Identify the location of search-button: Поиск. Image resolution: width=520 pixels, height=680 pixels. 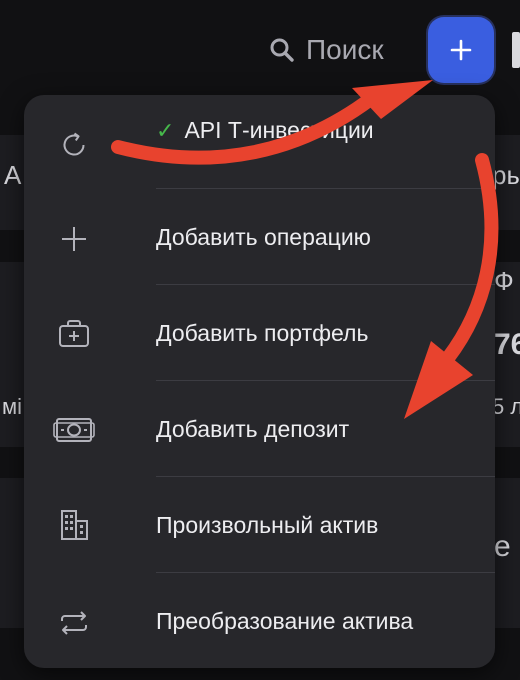
(326, 50).